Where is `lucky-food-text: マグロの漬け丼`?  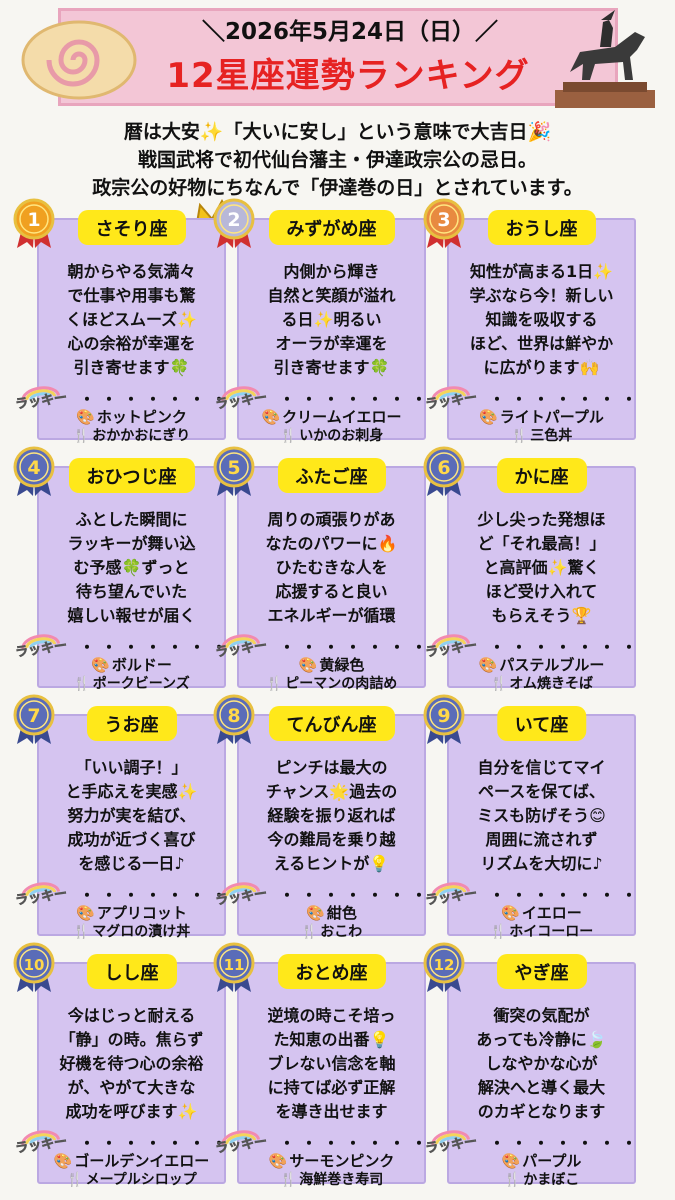 lucky-food-text: マグロの漬け丼 is located at coordinates (141, 932).